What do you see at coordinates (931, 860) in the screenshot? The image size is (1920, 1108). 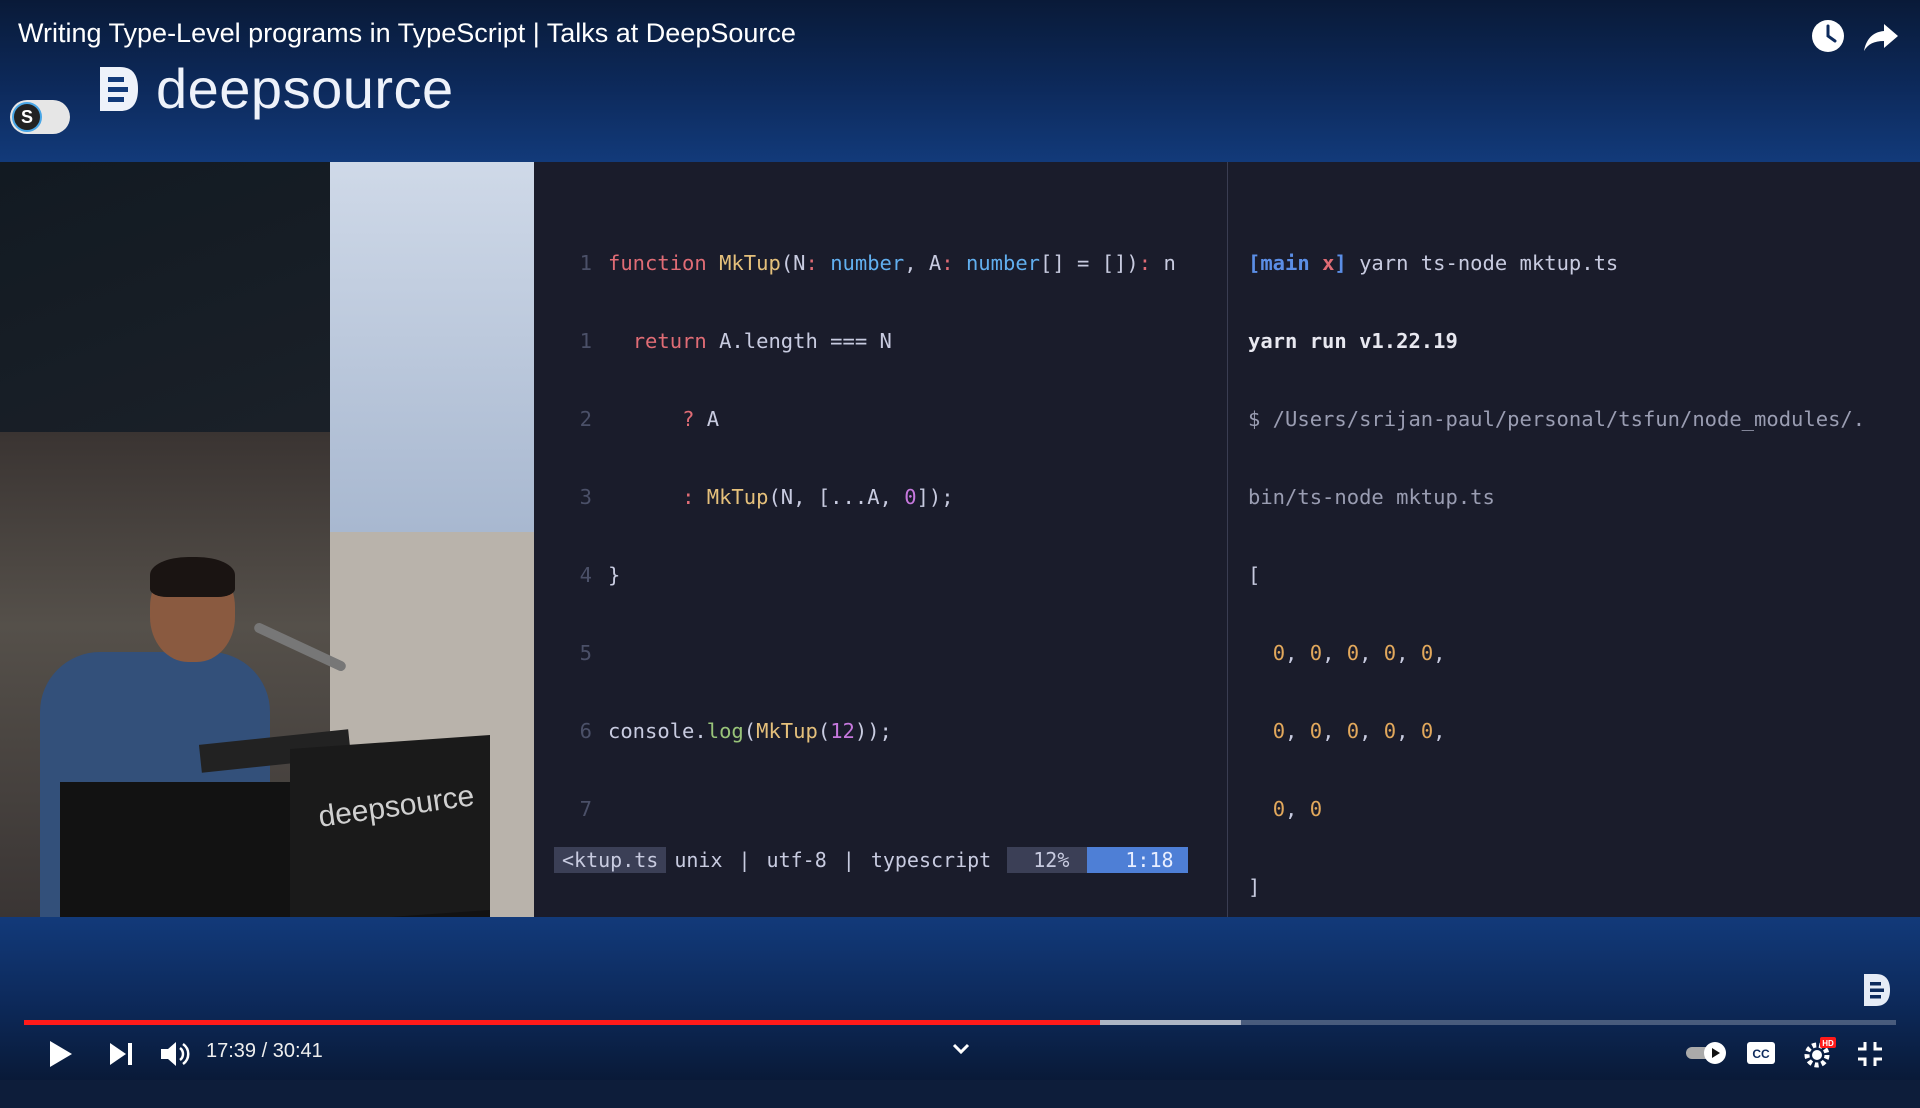 I see `status-filetype: typescript` at bounding box center [931, 860].